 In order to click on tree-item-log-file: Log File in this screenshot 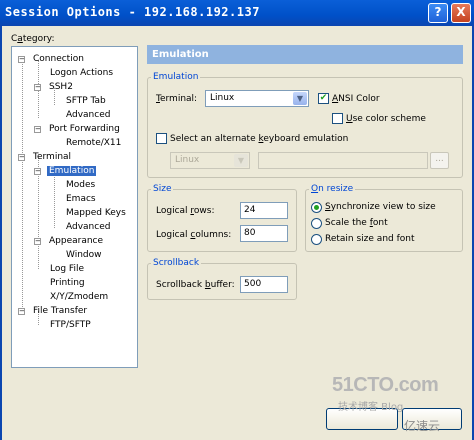, I will do `click(67, 269)`.